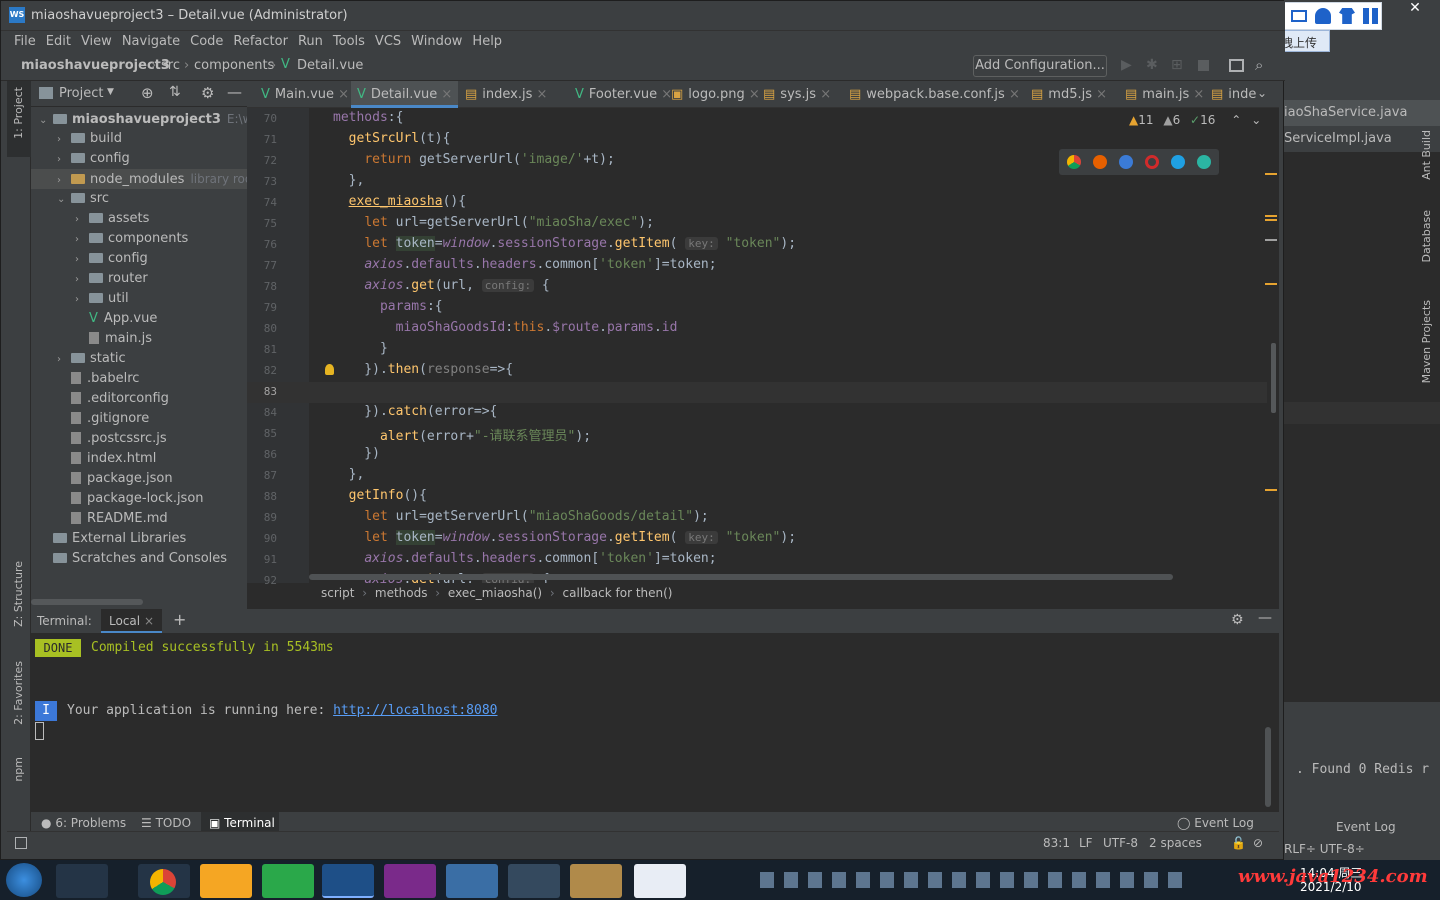  What do you see at coordinates (1233, 94) in the screenshot?
I see `tab-inde: ▤ inde` at bounding box center [1233, 94].